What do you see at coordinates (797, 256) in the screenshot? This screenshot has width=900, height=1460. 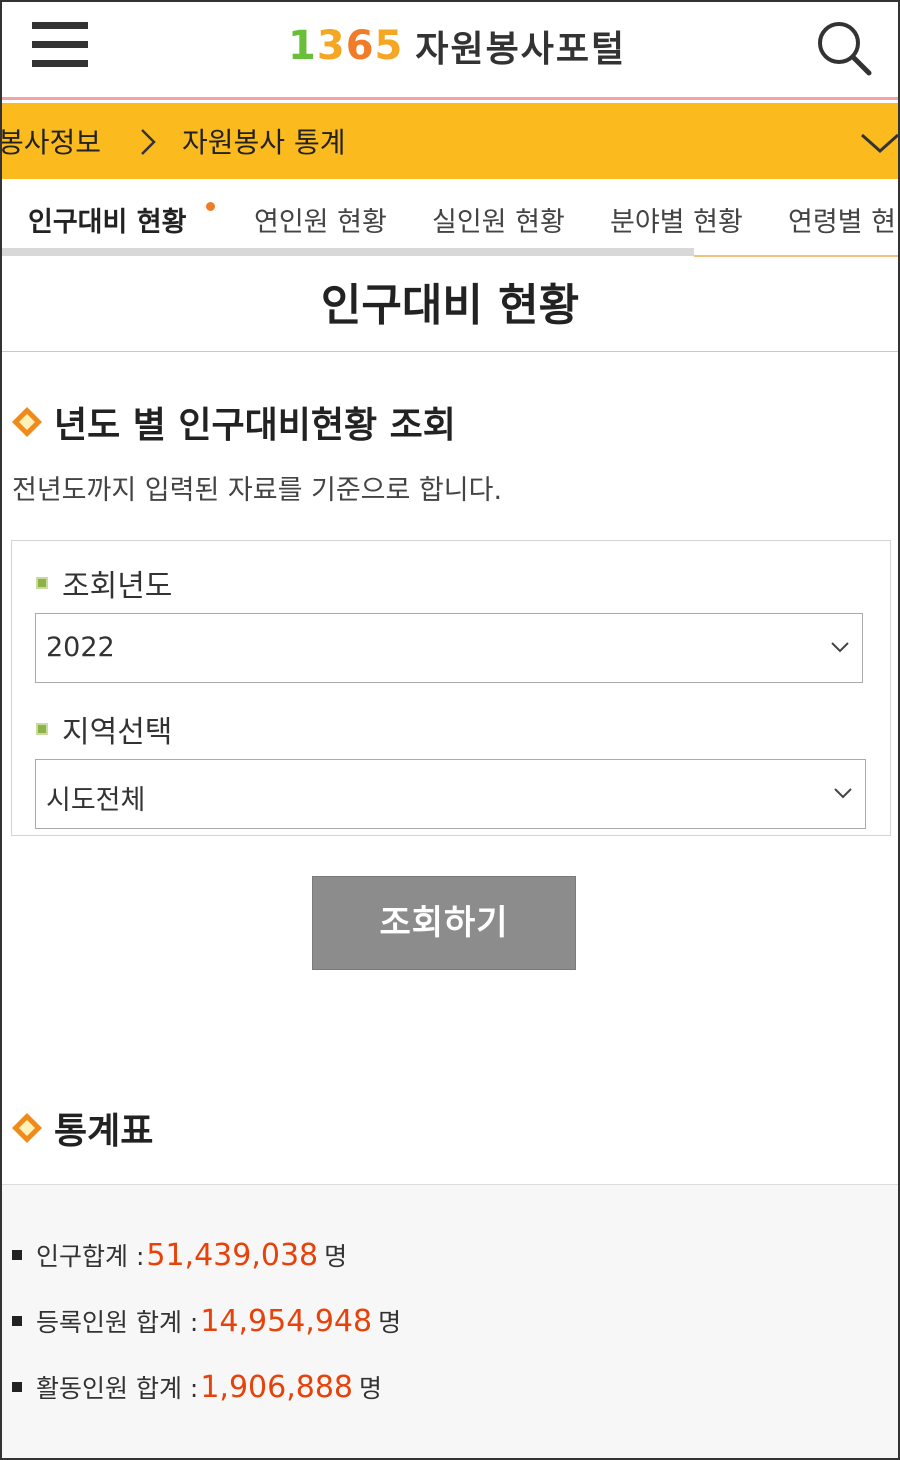 I see `tab-underline` at bounding box center [797, 256].